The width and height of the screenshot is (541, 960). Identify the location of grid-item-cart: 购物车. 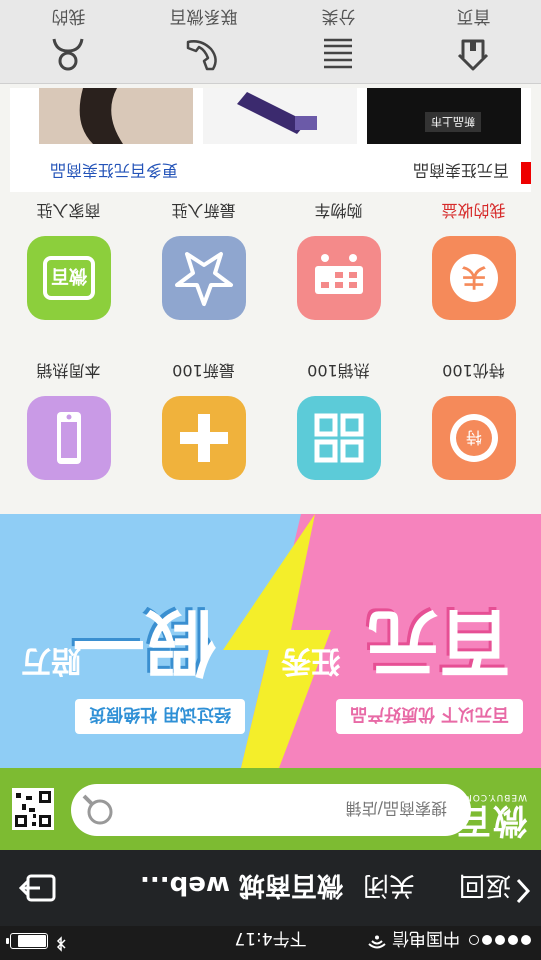
(338, 274).